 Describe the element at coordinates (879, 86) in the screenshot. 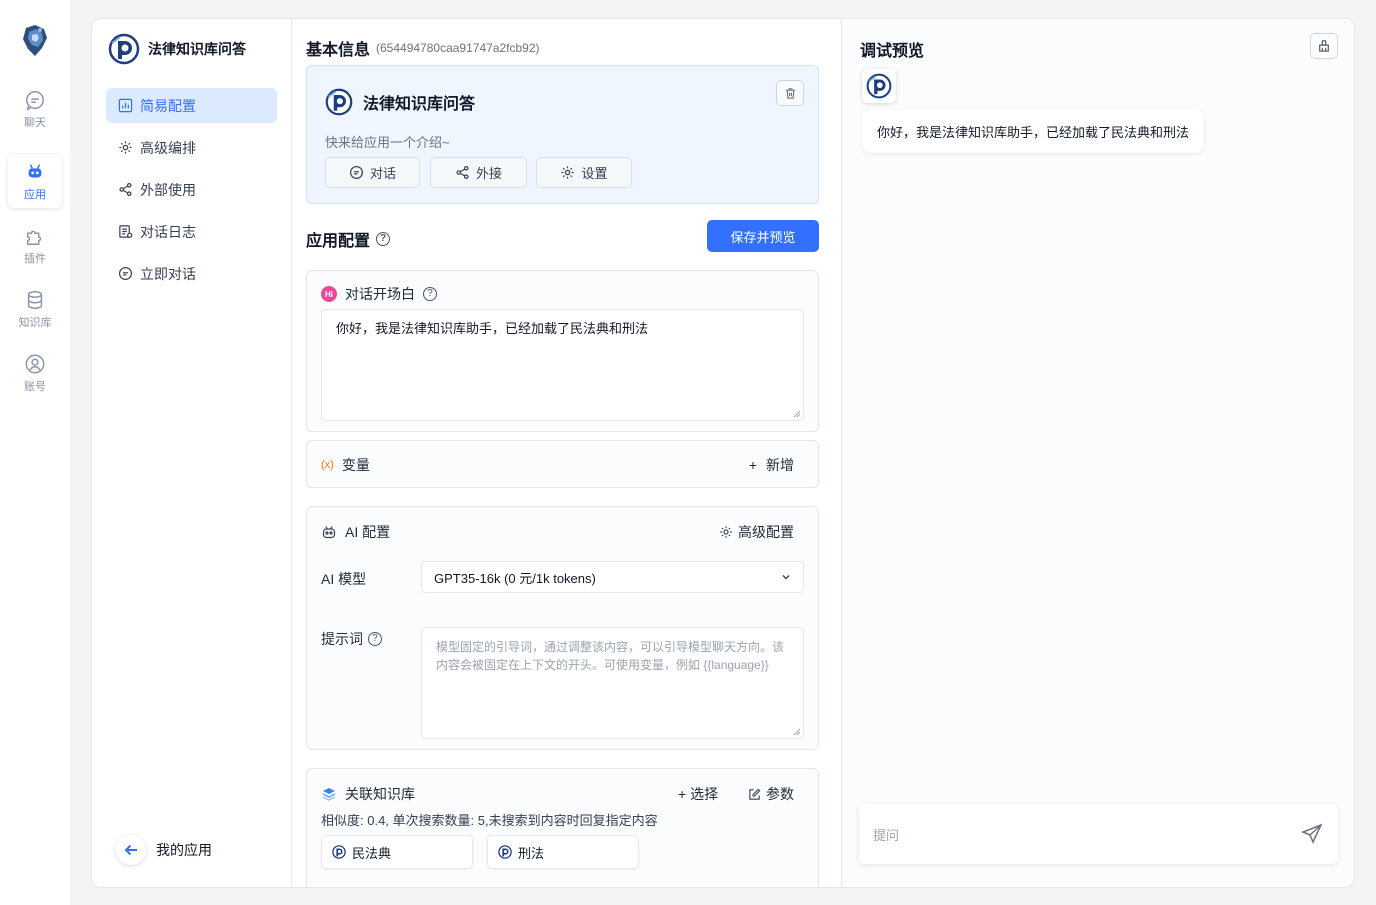

I see `bot-avatar-icon` at that location.